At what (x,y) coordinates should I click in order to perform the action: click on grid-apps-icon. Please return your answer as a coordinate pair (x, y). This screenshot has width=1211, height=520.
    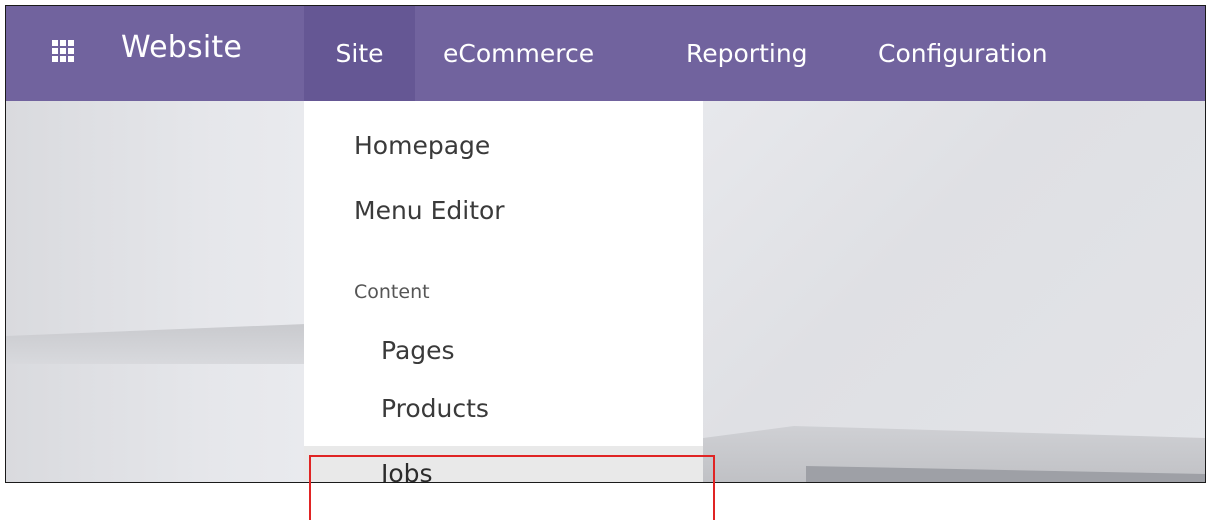
    Looking at the image, I should click on (63, 51).